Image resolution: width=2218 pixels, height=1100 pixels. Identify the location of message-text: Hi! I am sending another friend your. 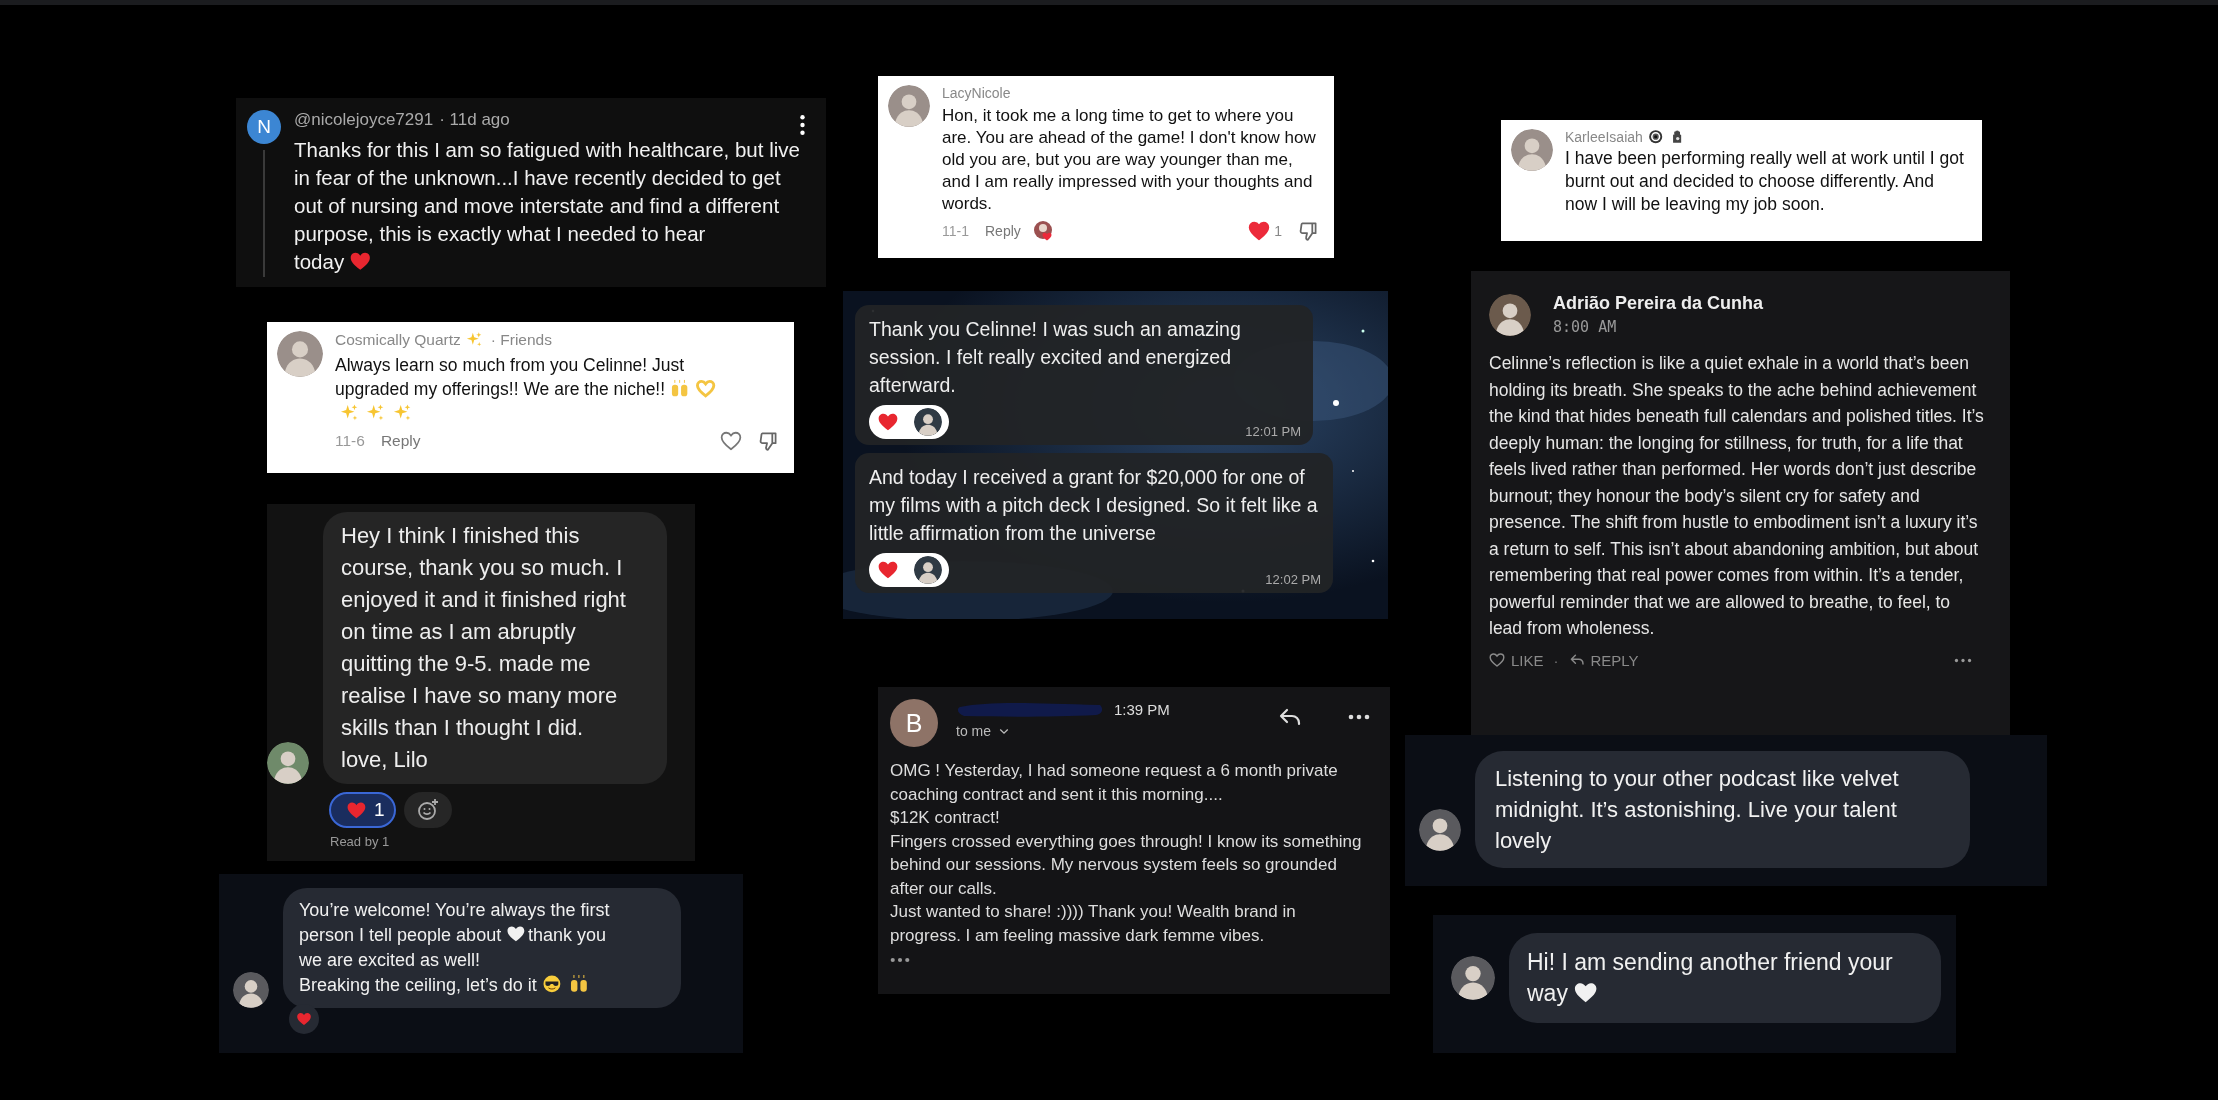
(1710, 962).